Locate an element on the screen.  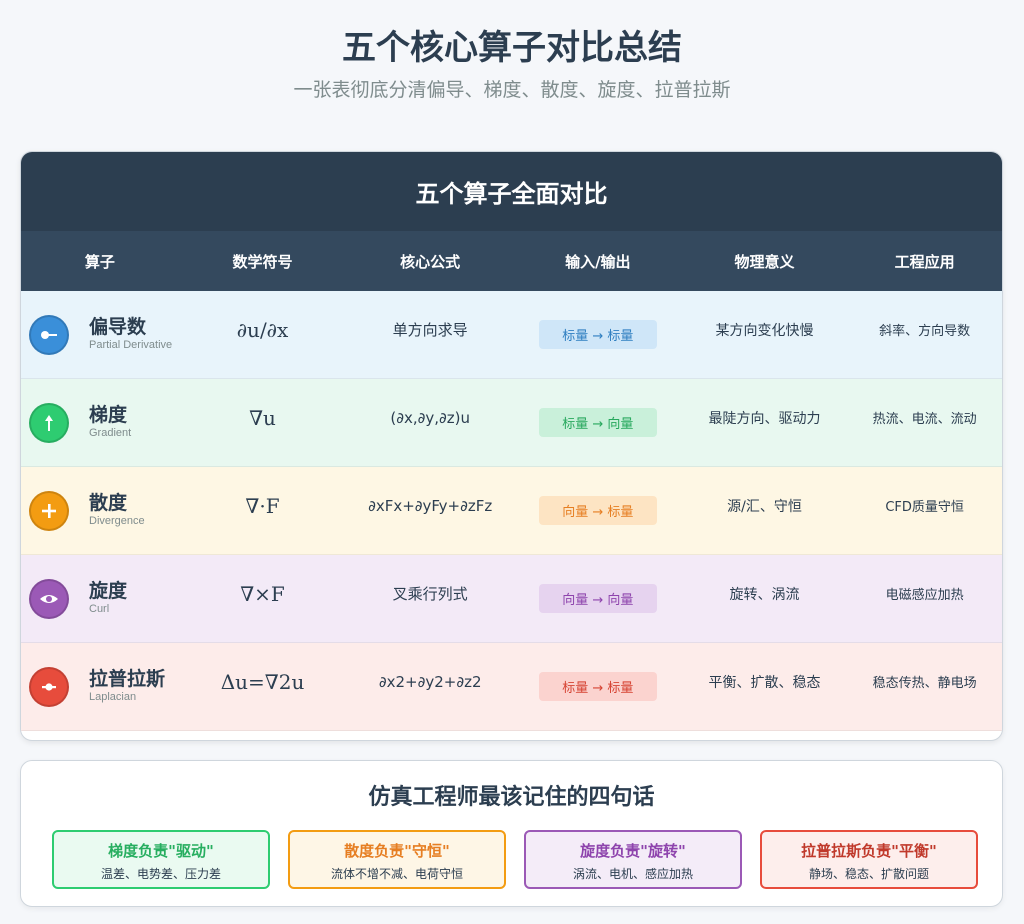
summary-tip: 梯度负责"驱动" 温差、电势差、压力差 is located at coordinates (161, 859).